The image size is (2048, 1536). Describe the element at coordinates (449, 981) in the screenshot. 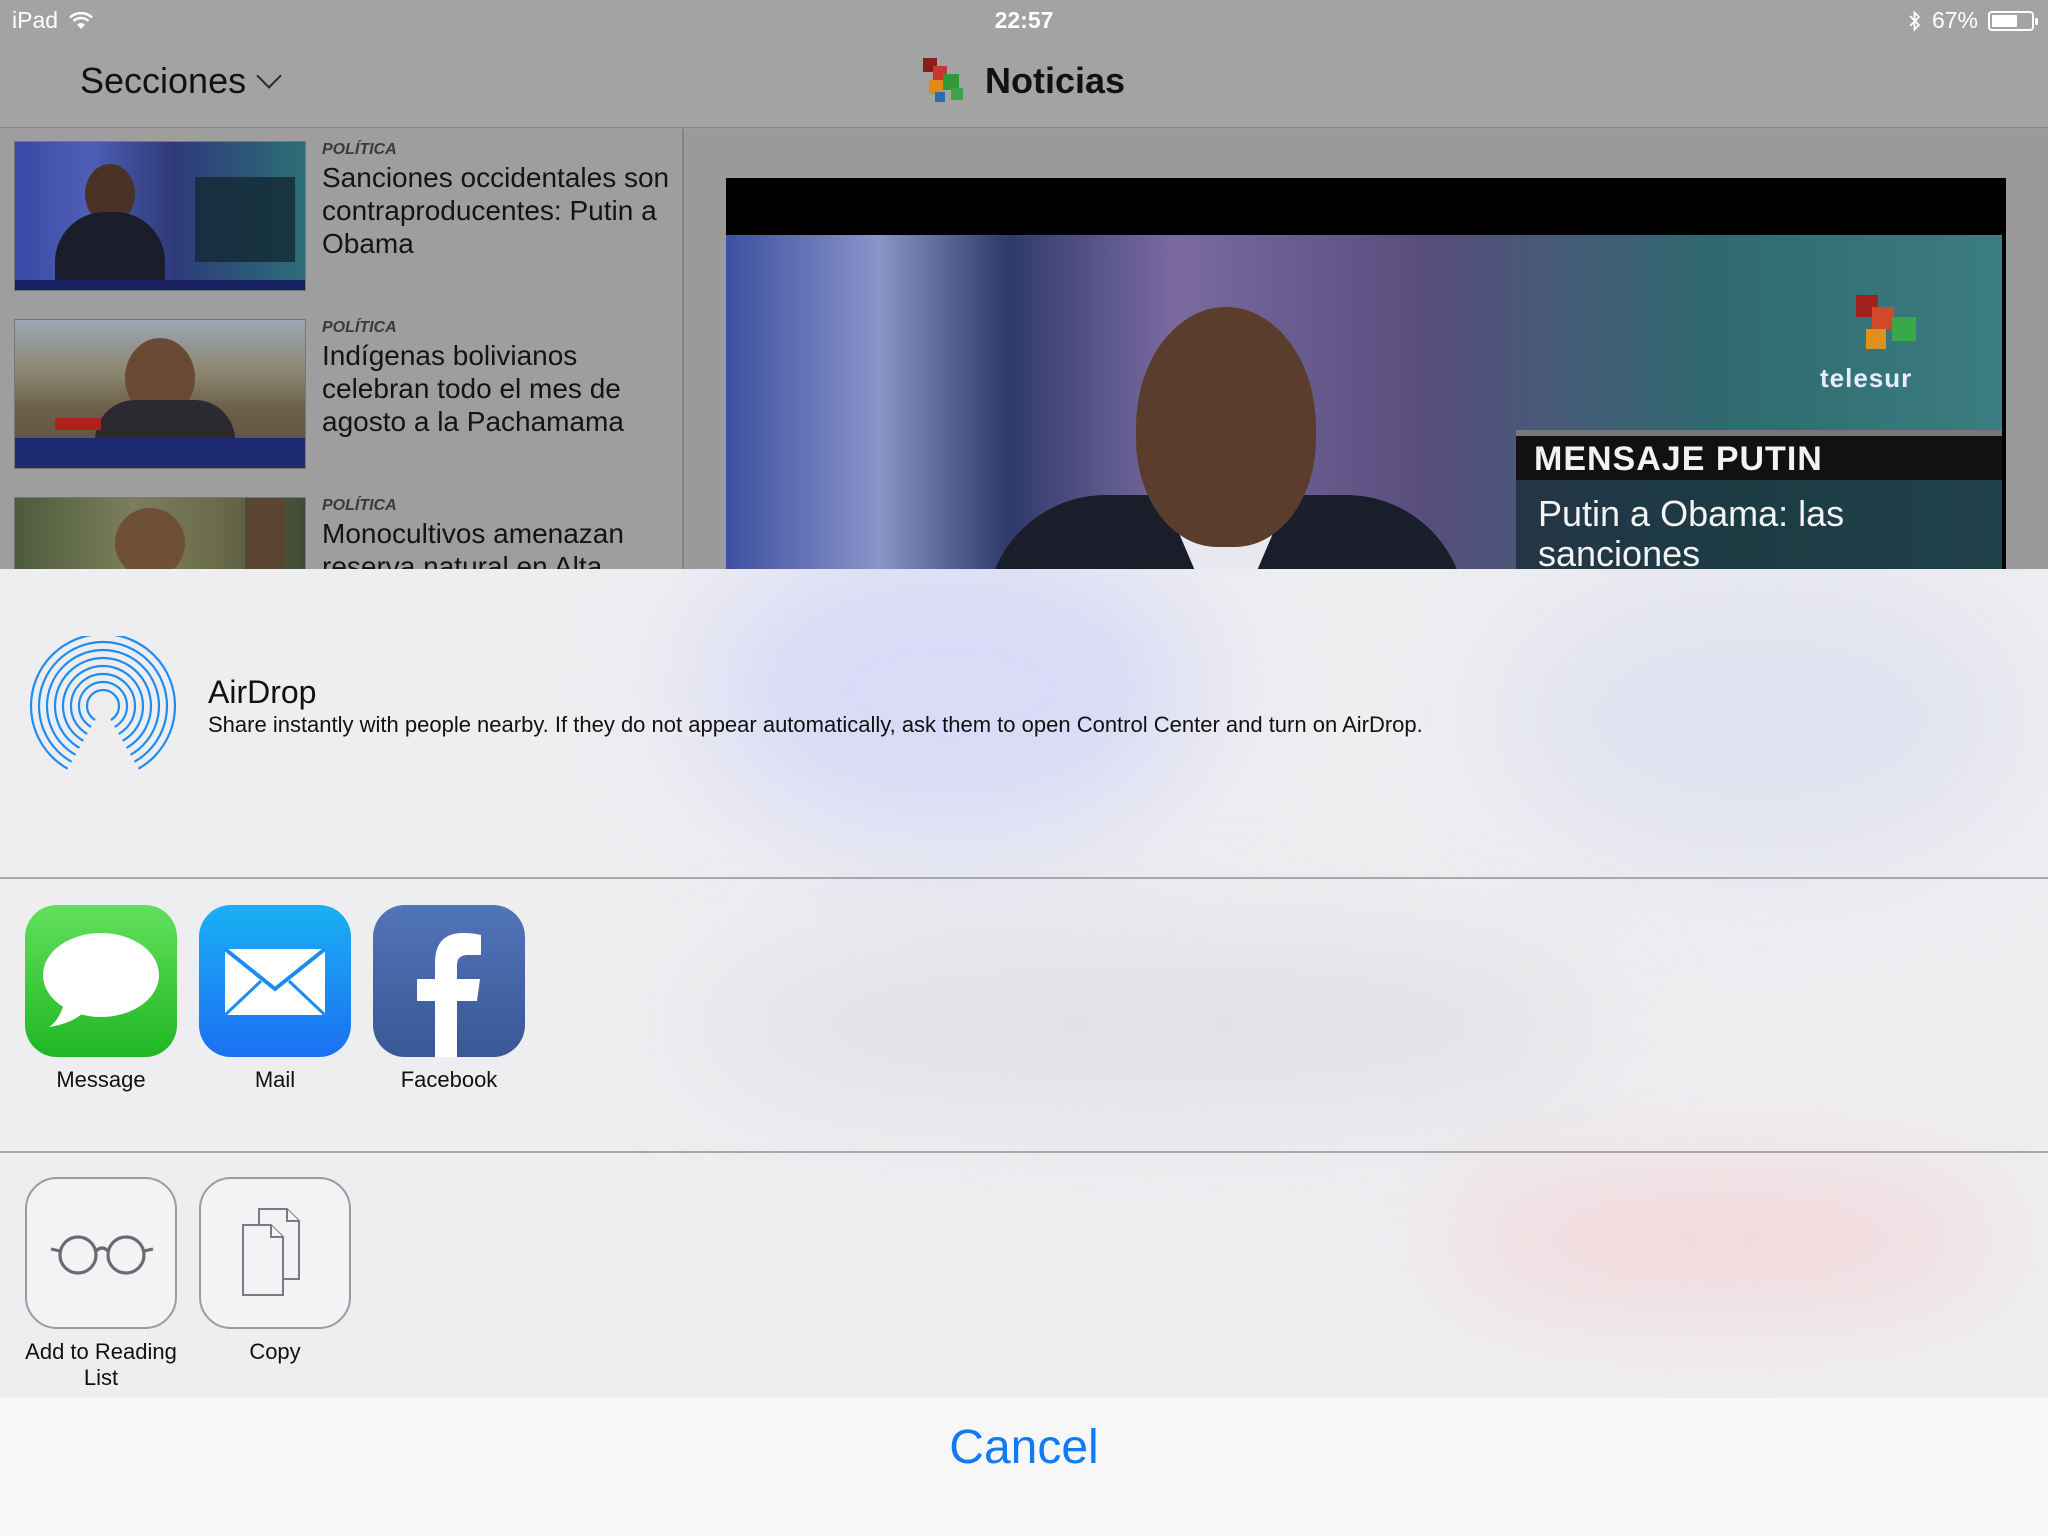

I see `facebook-icon` at that location.